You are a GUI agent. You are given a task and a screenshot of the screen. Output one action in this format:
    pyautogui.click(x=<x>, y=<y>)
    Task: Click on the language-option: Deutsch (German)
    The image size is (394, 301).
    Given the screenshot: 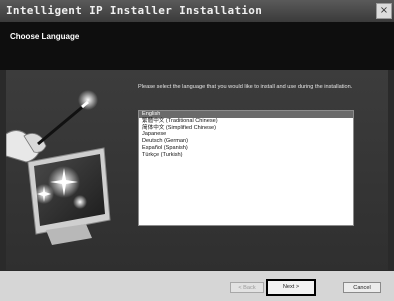 What is the action you would take?
    pyautogui.click(x=246, y=141)
    